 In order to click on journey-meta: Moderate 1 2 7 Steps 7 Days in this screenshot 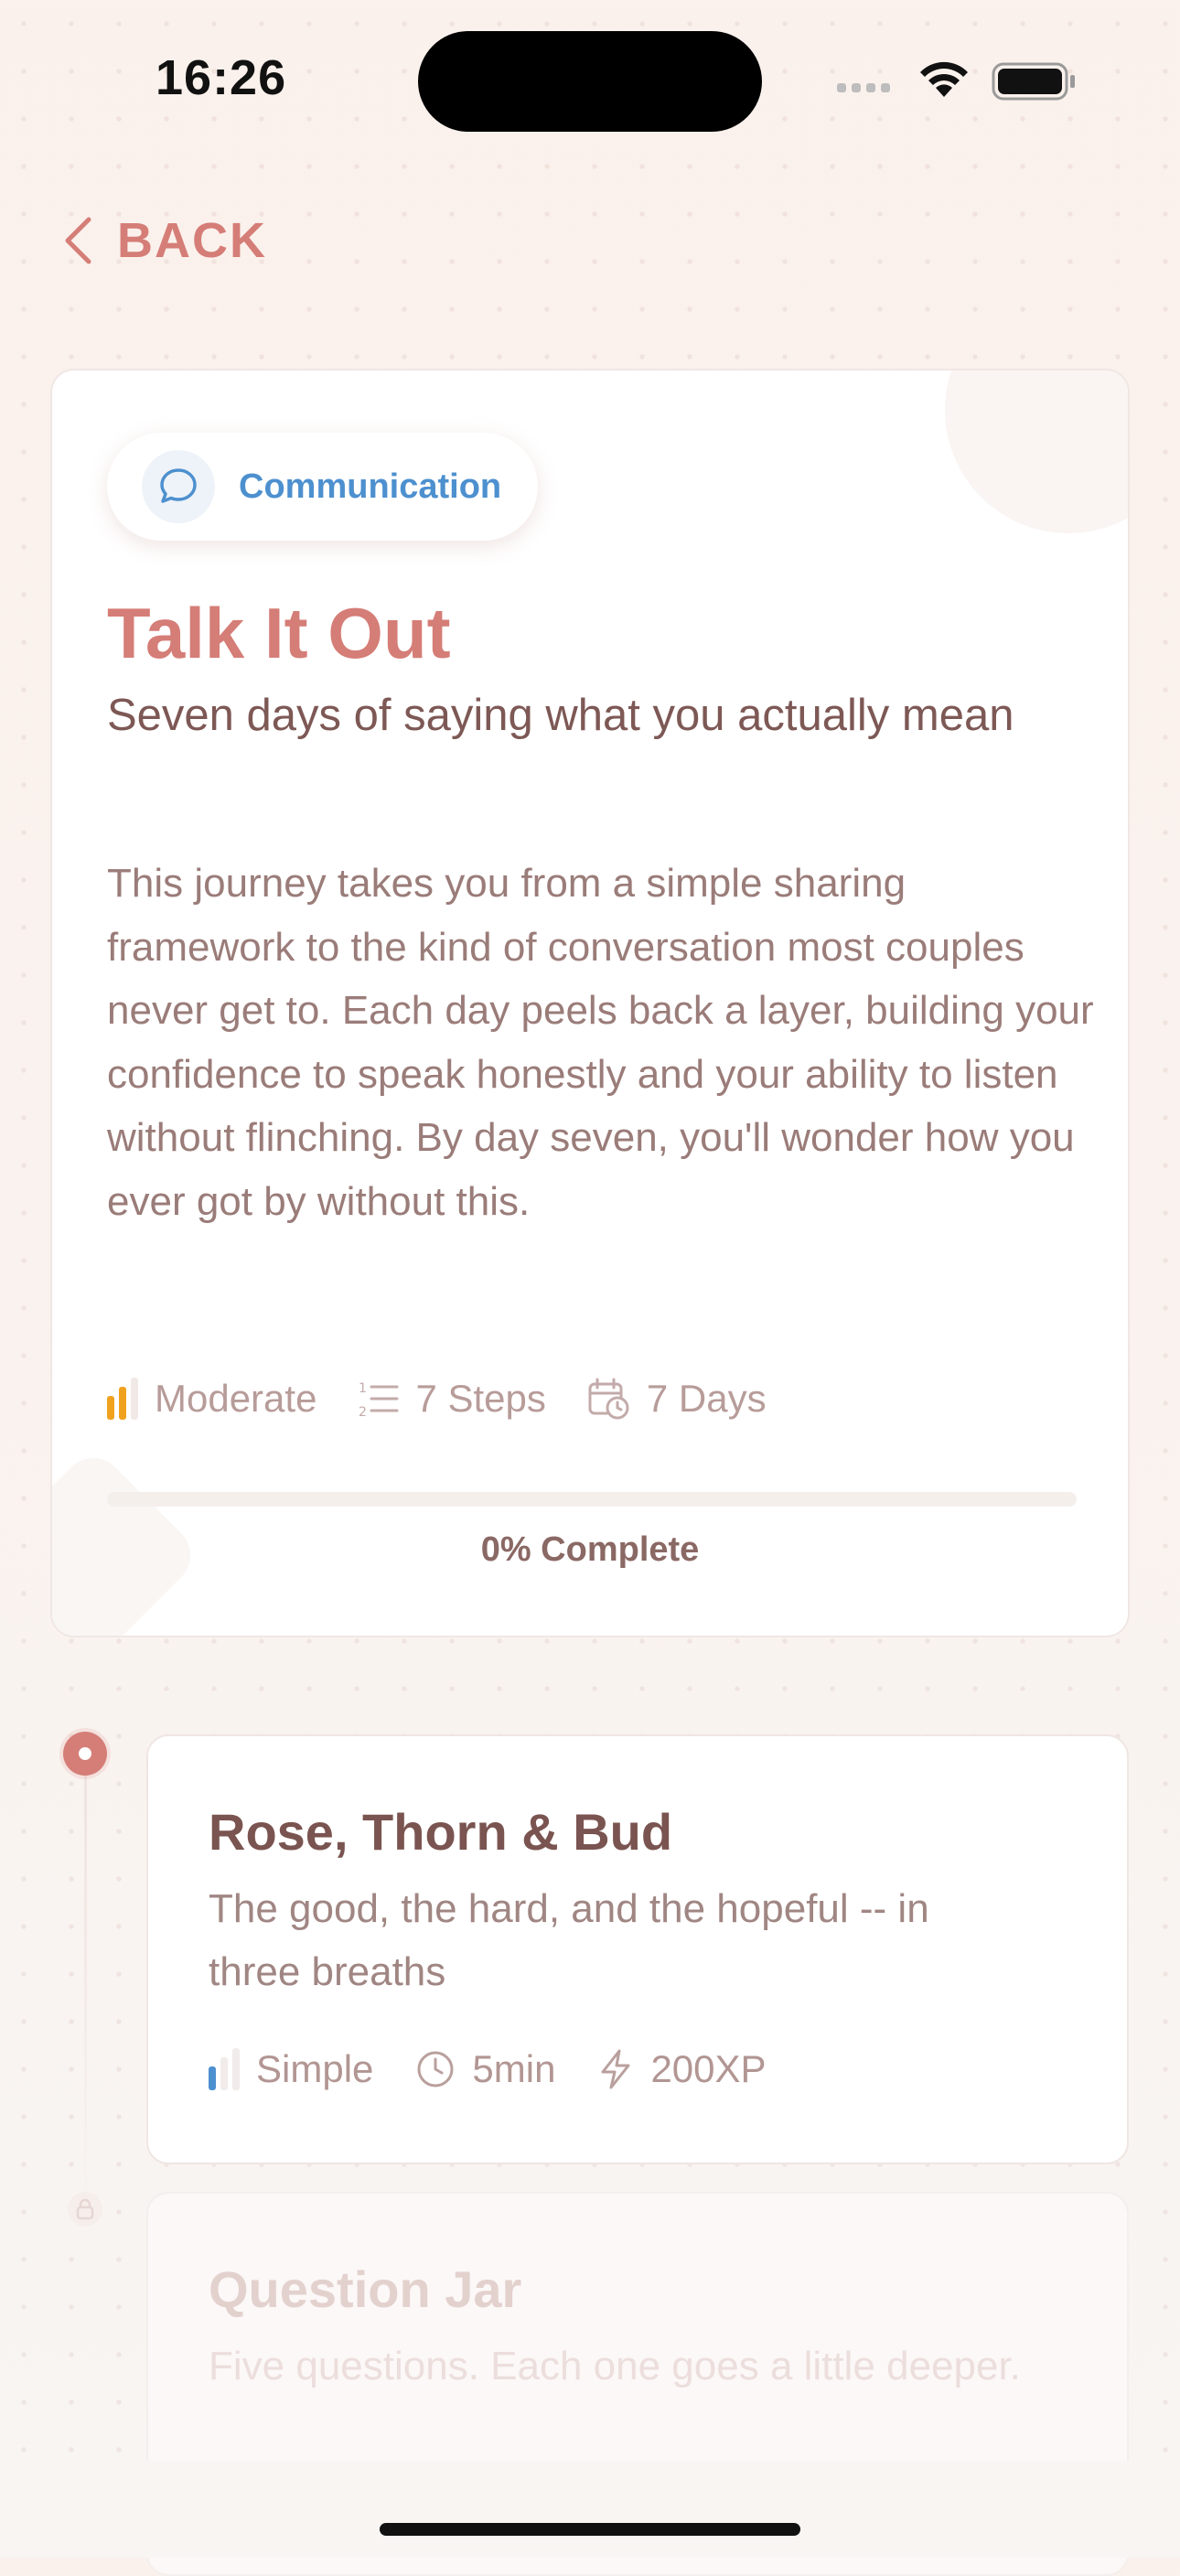, I will do `click(437, 1399)`.